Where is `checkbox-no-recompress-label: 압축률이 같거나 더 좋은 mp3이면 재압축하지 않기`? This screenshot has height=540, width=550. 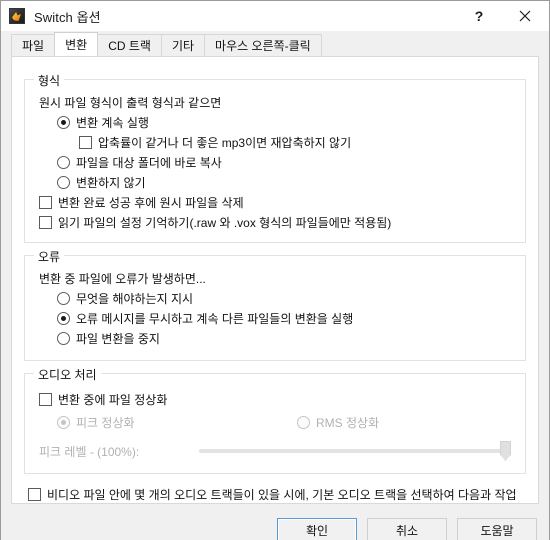
checkbox-no-recompress-label: 압축률이 같거나 더 좋은 mp3이면 재압축하지 않기 is located at coordinates (225, 143).